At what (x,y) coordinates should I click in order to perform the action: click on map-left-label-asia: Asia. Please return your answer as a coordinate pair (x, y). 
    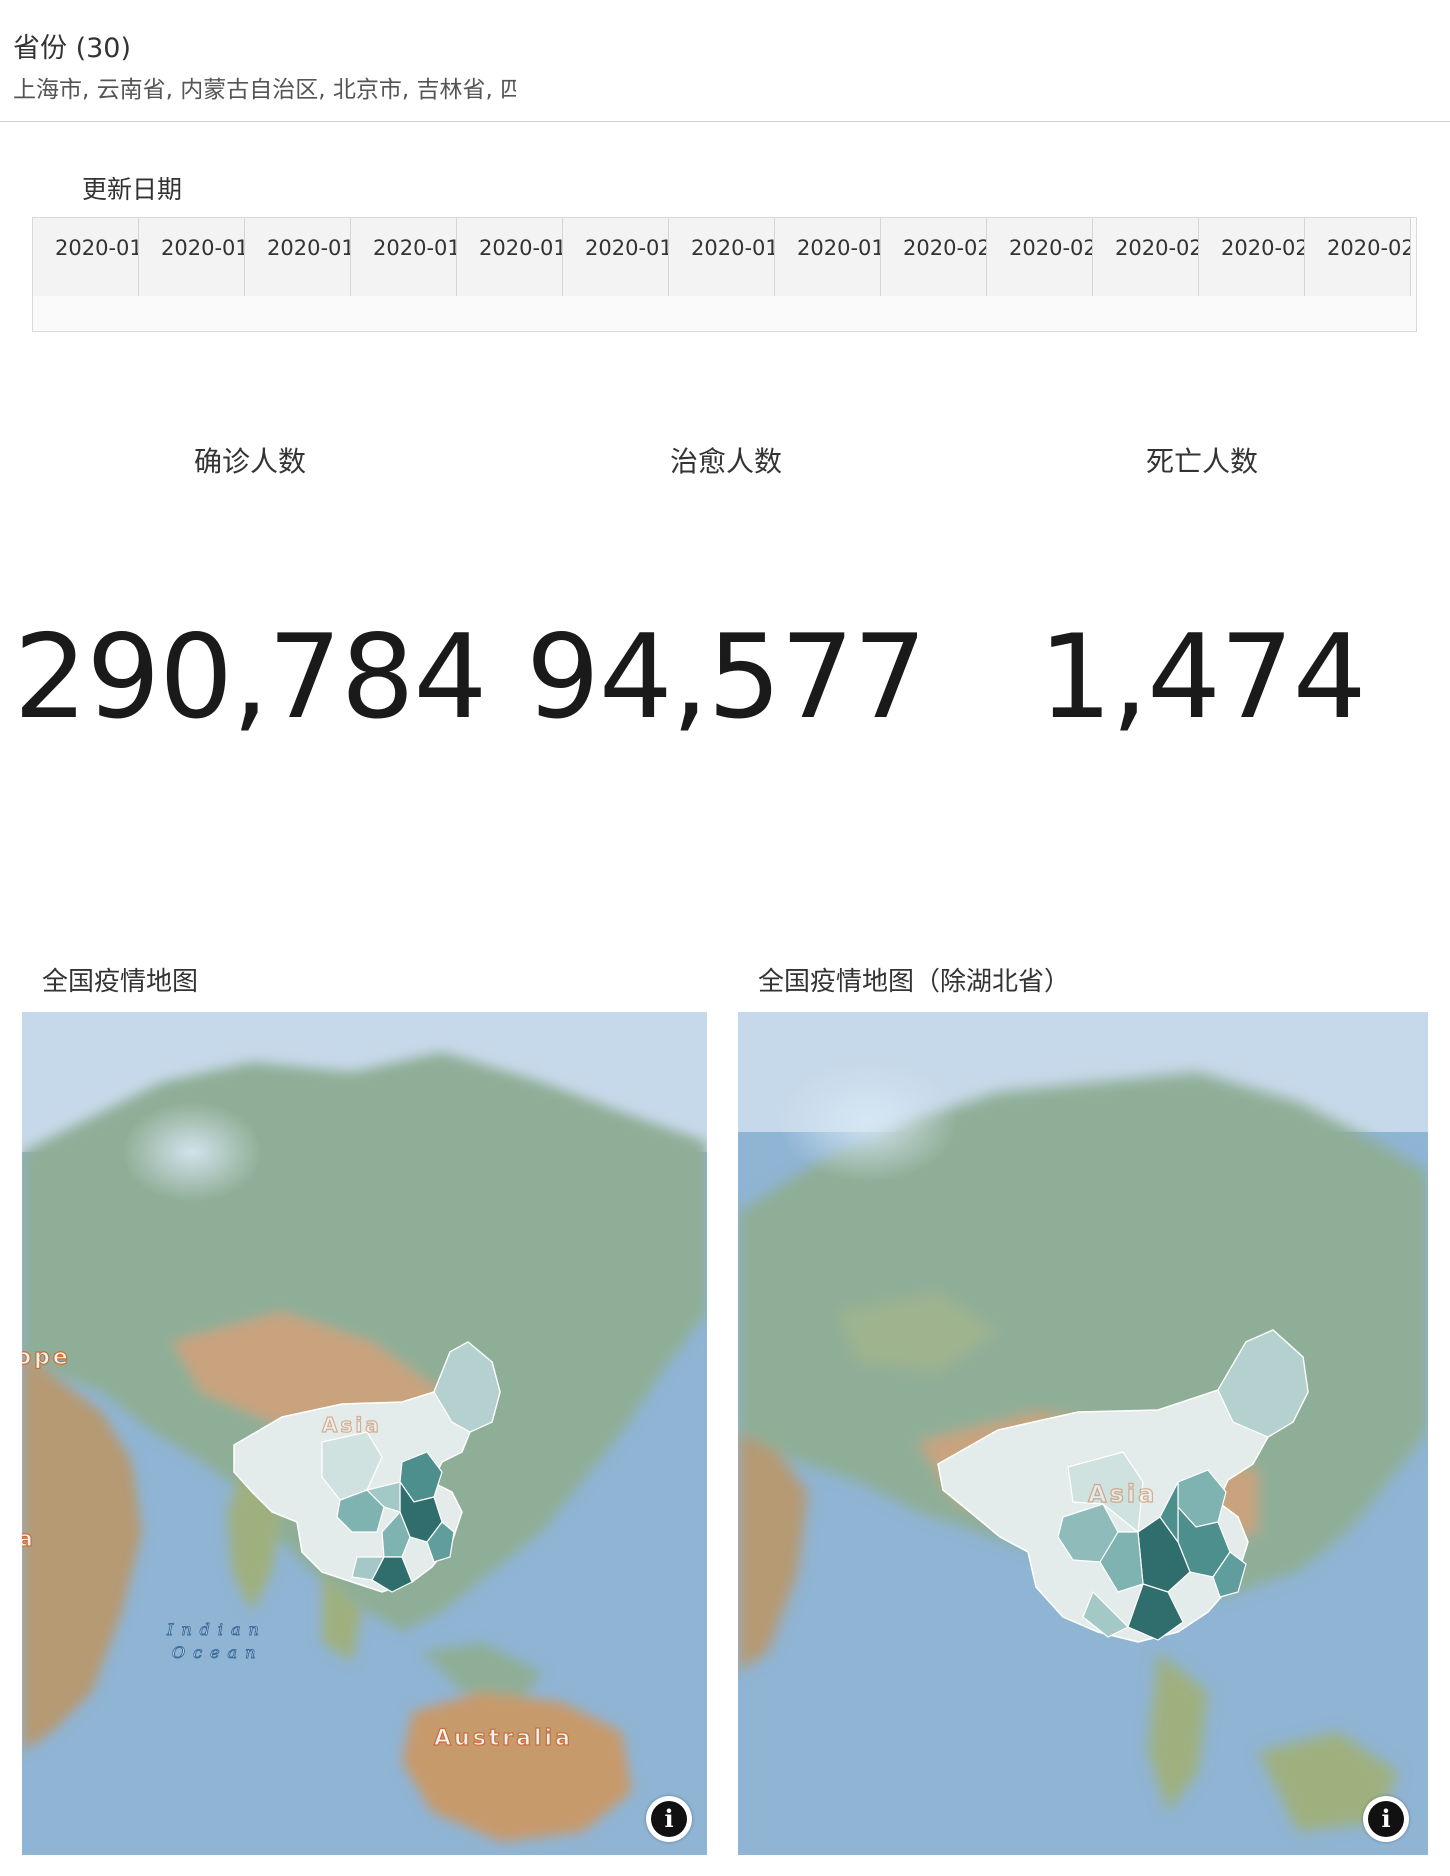
    Looking at the image, I should click on (352, 1425).